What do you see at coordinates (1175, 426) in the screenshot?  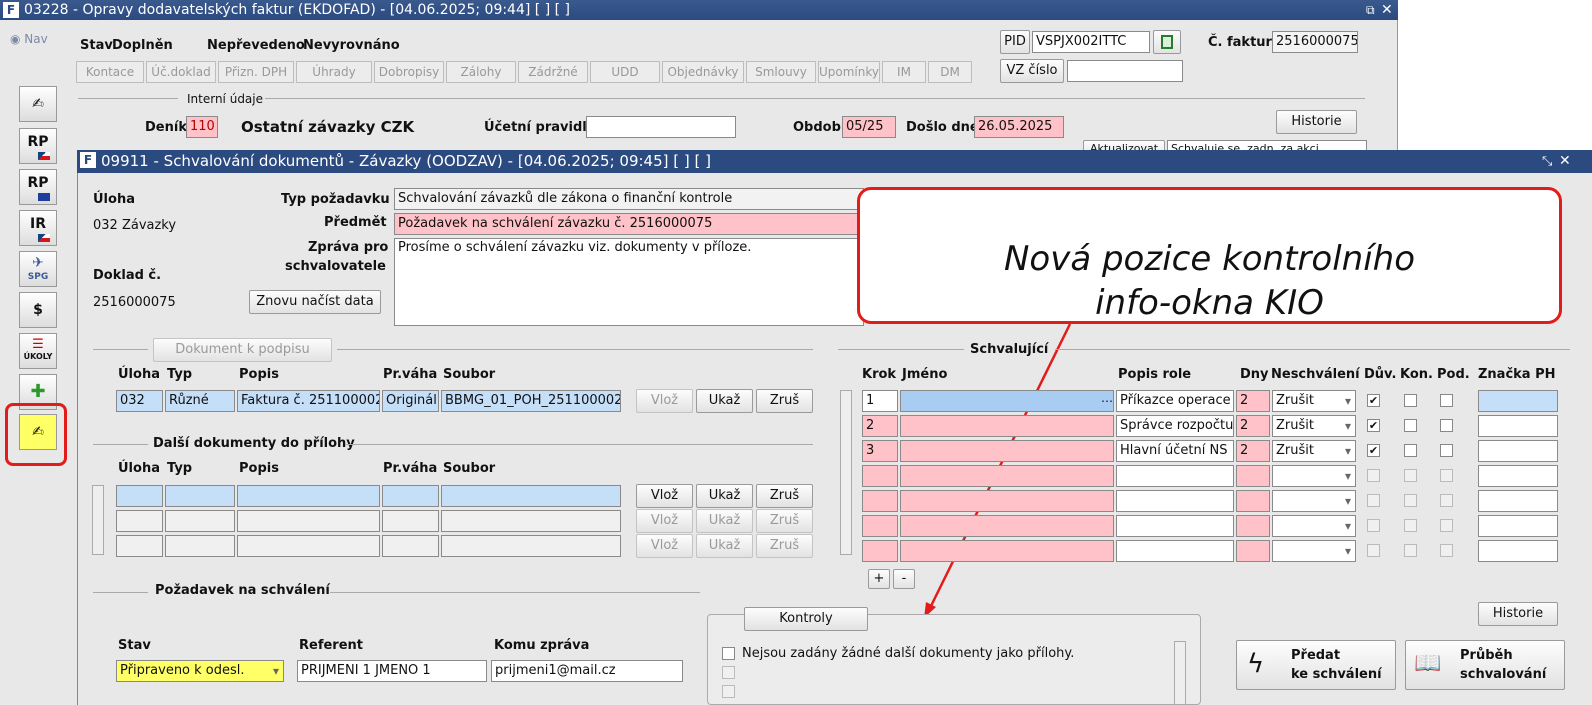 I see `approver-role: Správce rozpočtu` at bounding box center [1175, 426].